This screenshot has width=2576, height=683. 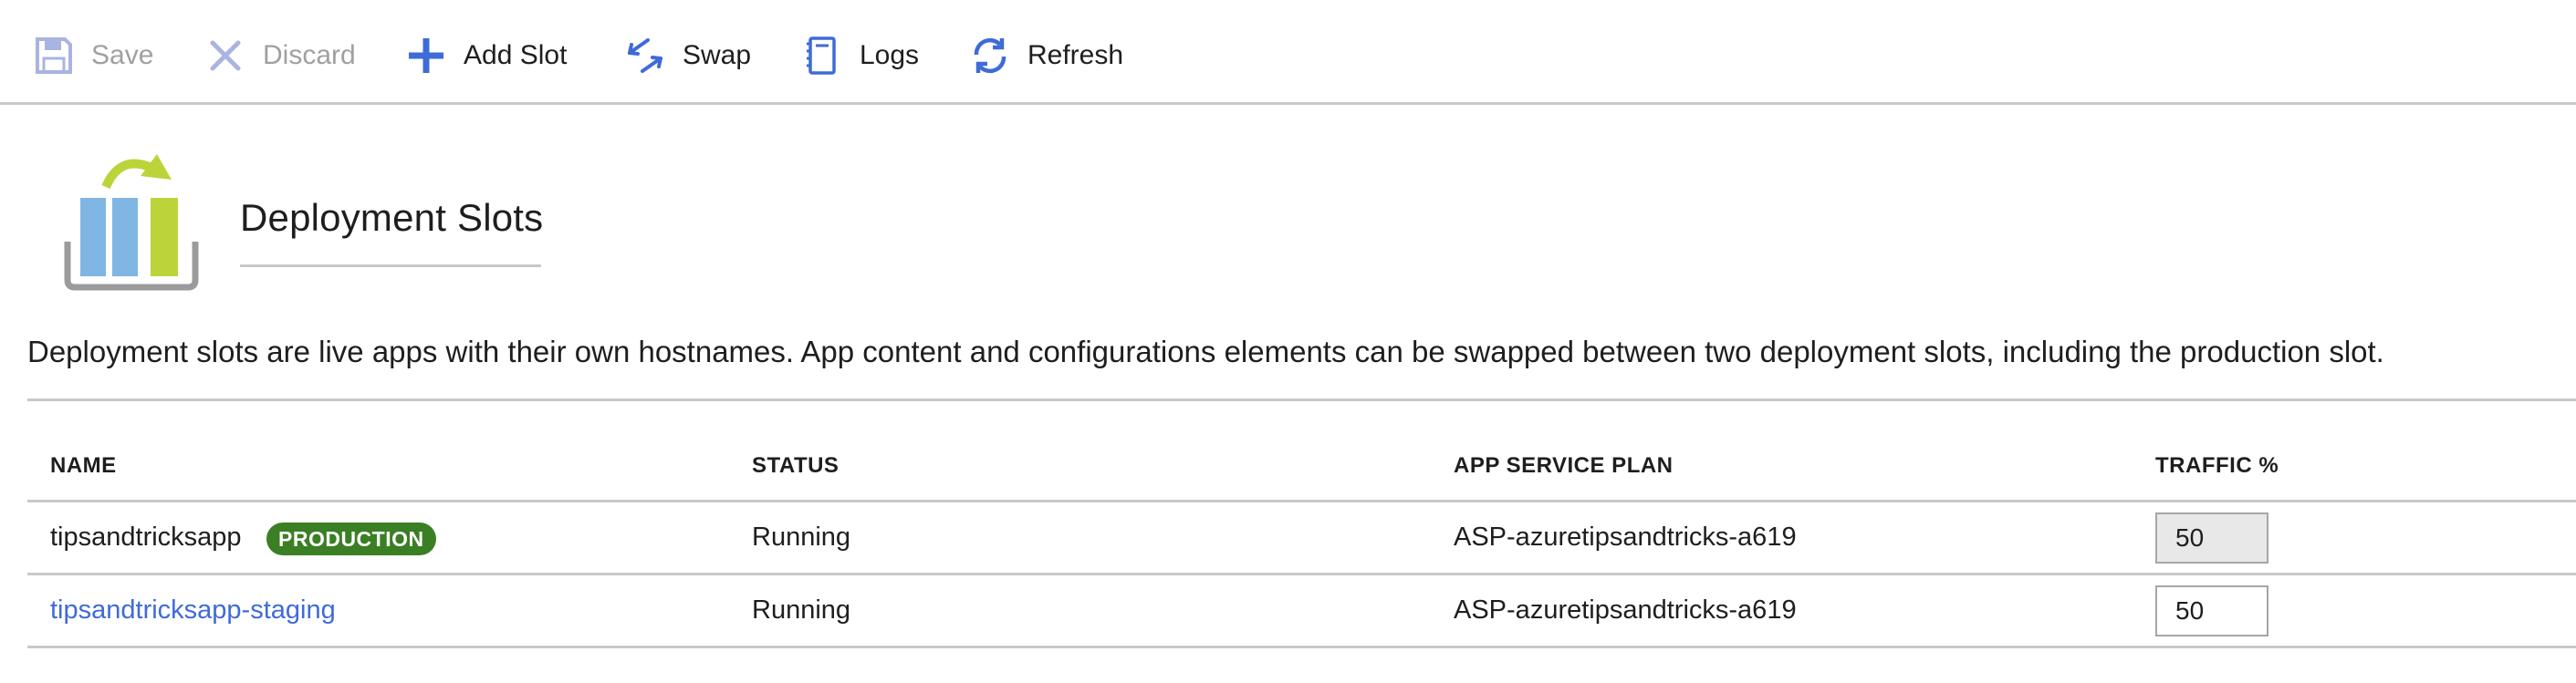 I want to click on discard-label: Discard, so click(x=309, y=55).